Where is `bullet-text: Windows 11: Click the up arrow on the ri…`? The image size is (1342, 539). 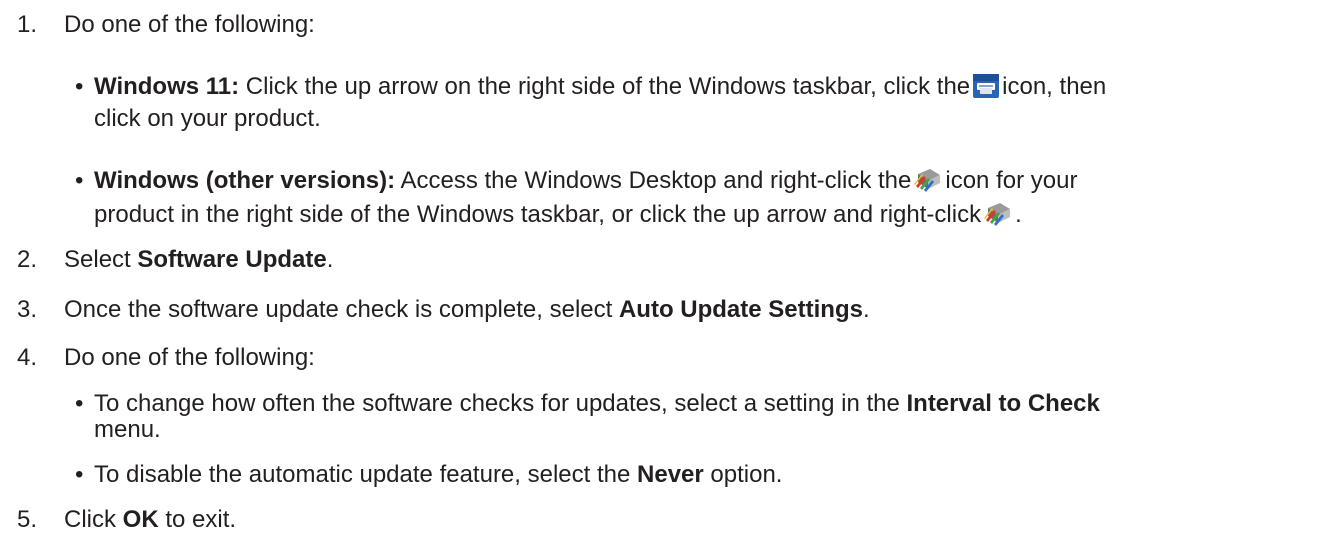
bullet-text: Windows 11: Click the up arrow on the ri… is located at coordinates (600, 89).